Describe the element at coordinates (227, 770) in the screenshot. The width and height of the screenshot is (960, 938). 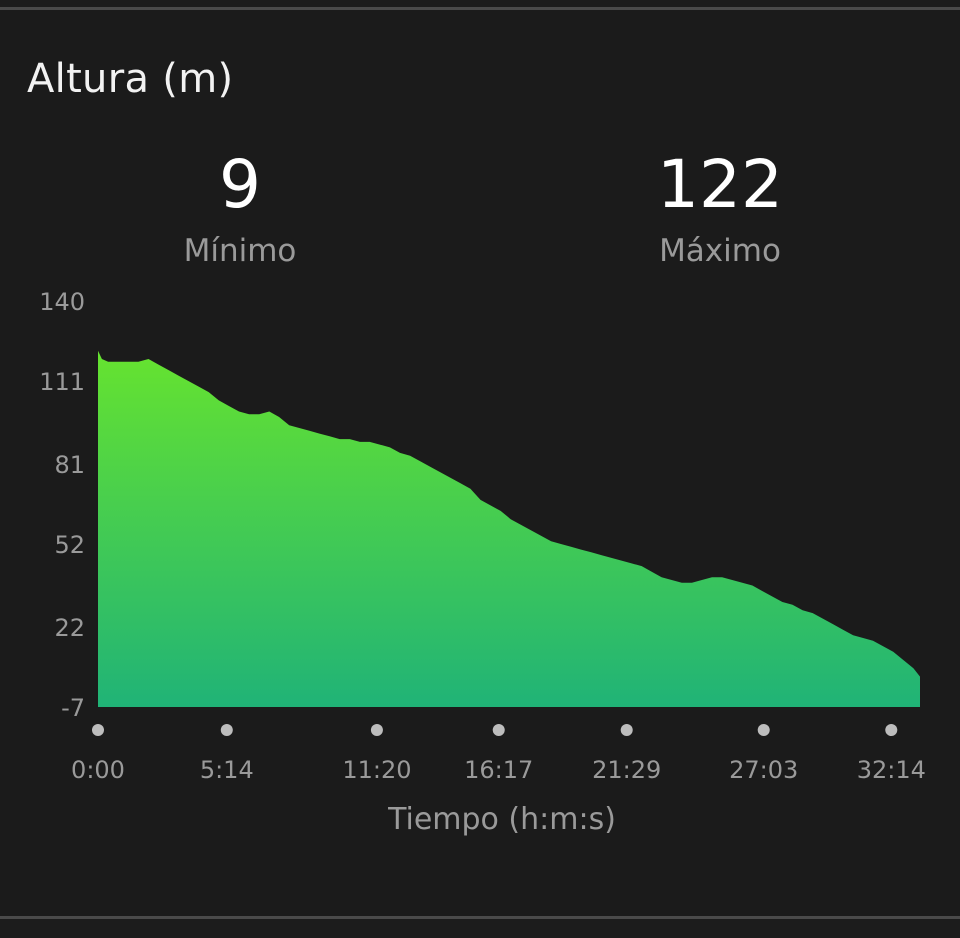
I see `x-tick-label: 5:14` at that location.